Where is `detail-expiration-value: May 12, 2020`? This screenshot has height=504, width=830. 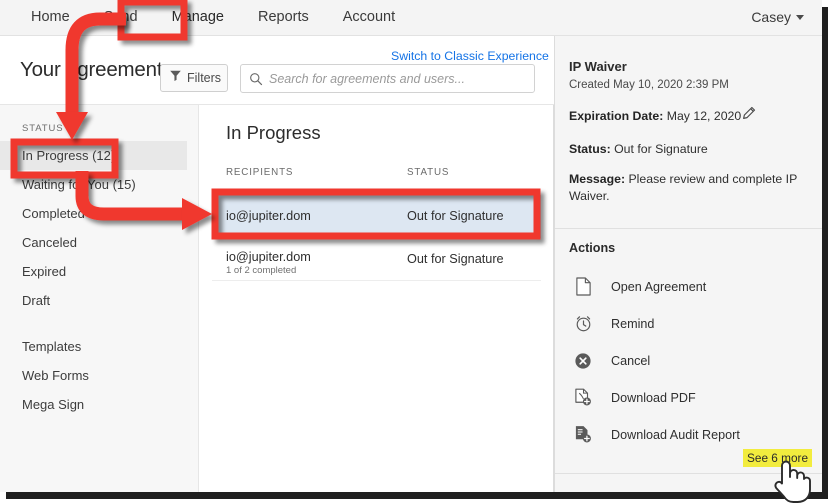 detail-expiration-value: May 12, 2020 is located at coordinates (704, 116).